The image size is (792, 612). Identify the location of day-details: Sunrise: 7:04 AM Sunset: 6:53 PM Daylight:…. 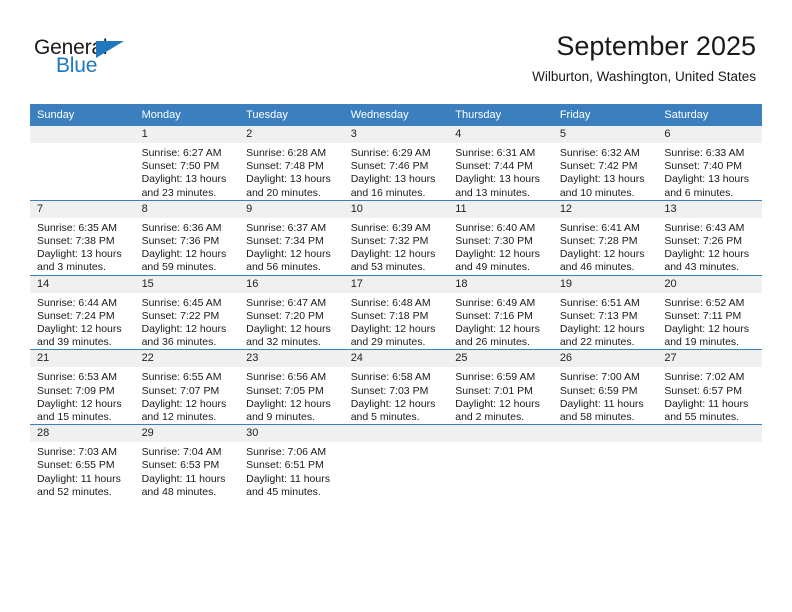
(187, 470).